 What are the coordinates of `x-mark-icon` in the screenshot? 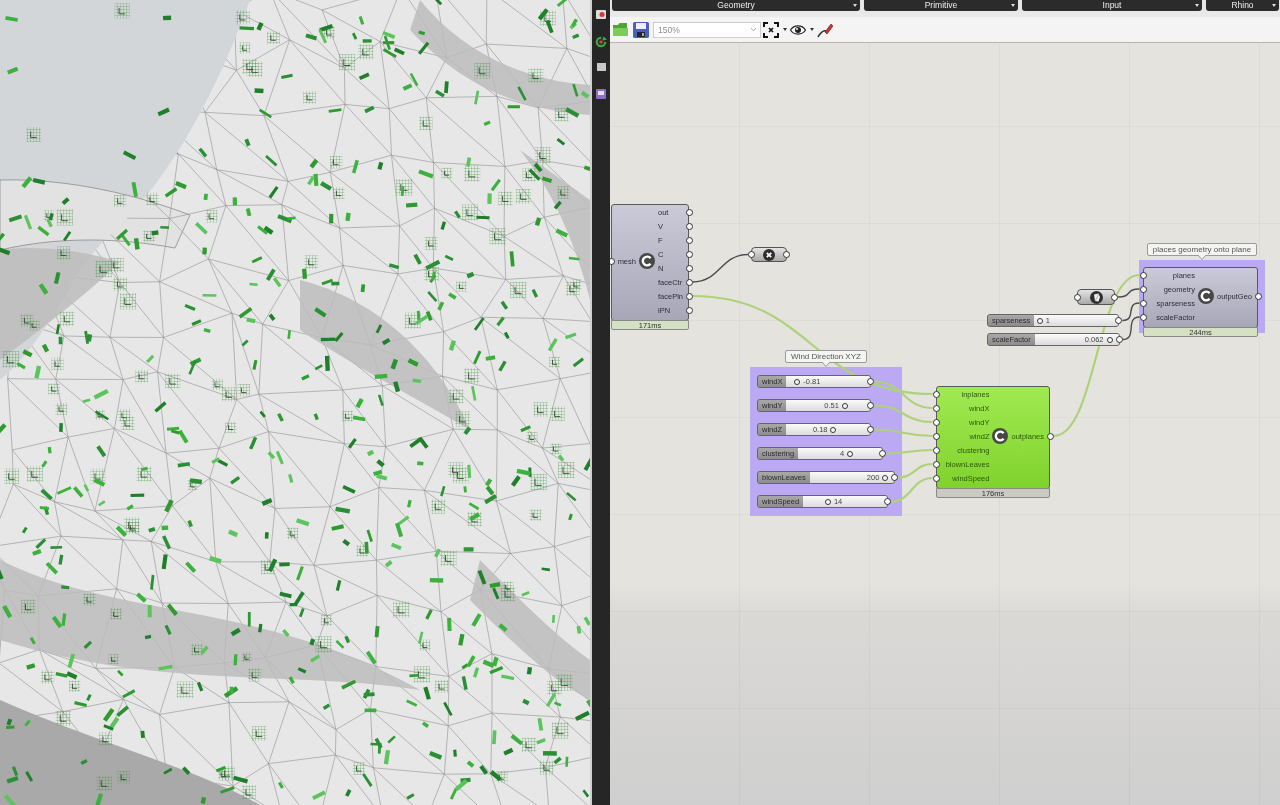 It's located at (769, 254).